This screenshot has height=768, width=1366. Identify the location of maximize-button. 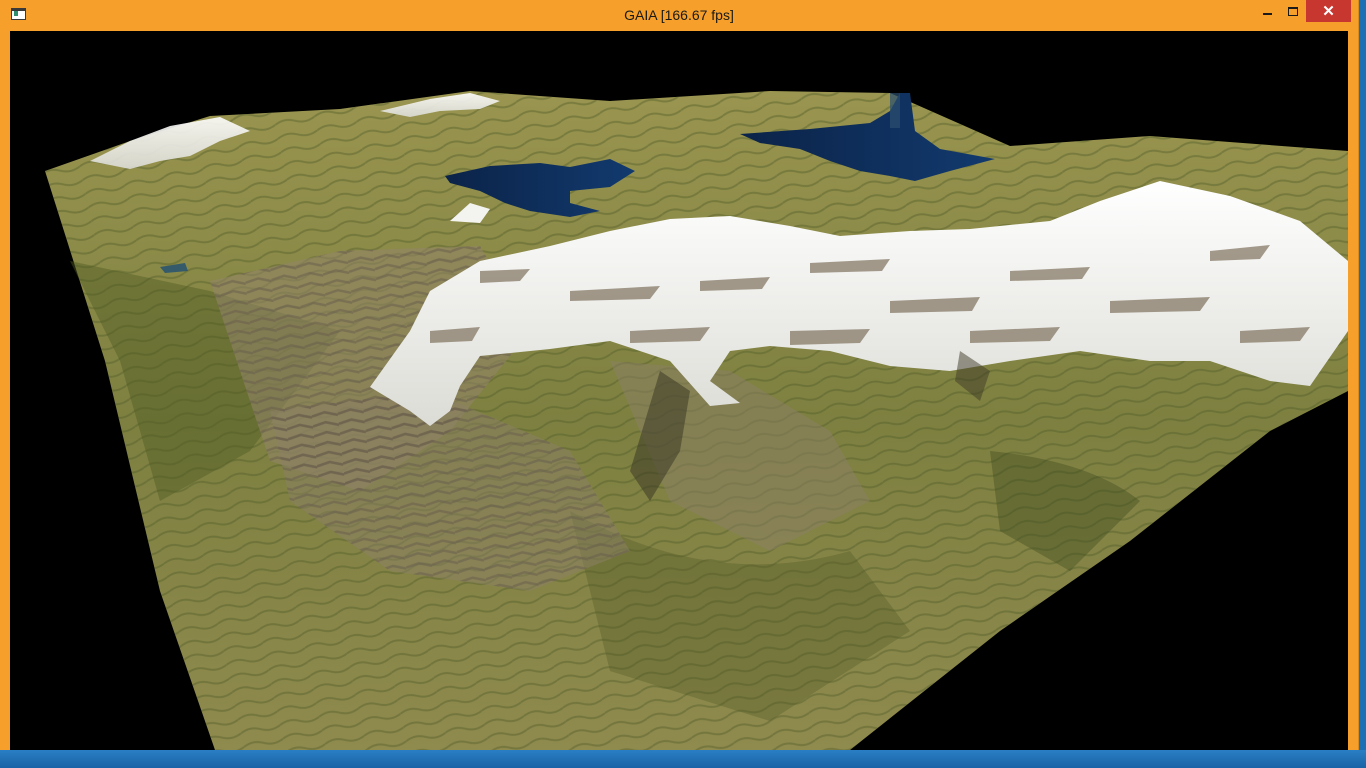
(1293, 11).